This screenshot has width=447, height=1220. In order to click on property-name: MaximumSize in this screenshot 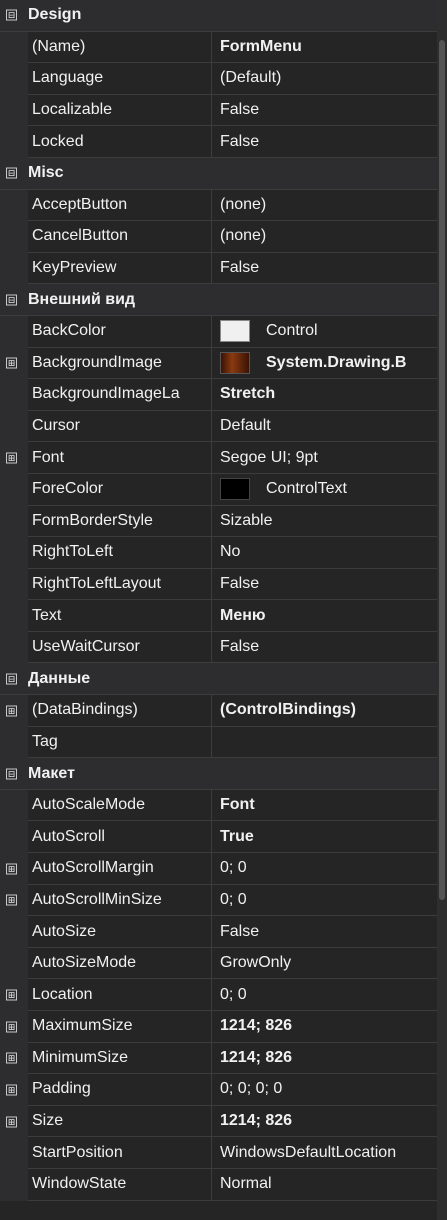, I will do `click(120, 1027)`.